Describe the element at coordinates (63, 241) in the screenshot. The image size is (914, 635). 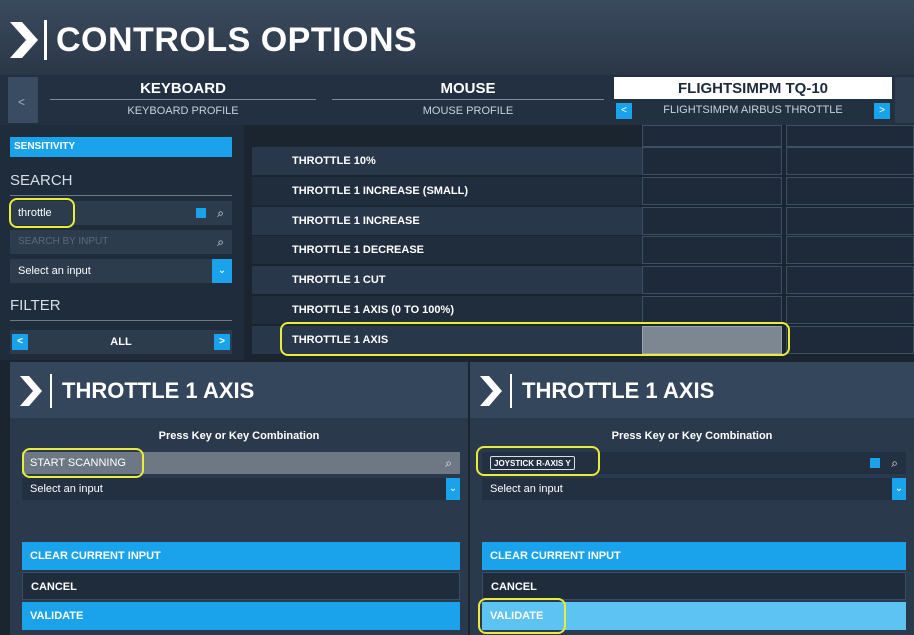
I see `search-by-input-placeholder: SEARCH BY INPUT` at that location.